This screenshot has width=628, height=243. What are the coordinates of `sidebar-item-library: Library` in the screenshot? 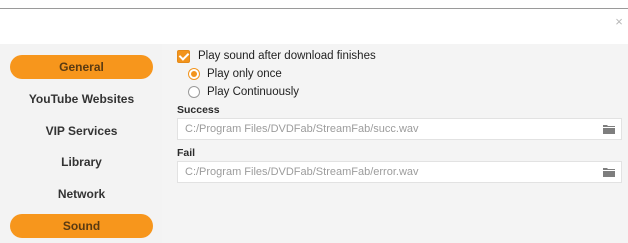 It's located at (81, 162).